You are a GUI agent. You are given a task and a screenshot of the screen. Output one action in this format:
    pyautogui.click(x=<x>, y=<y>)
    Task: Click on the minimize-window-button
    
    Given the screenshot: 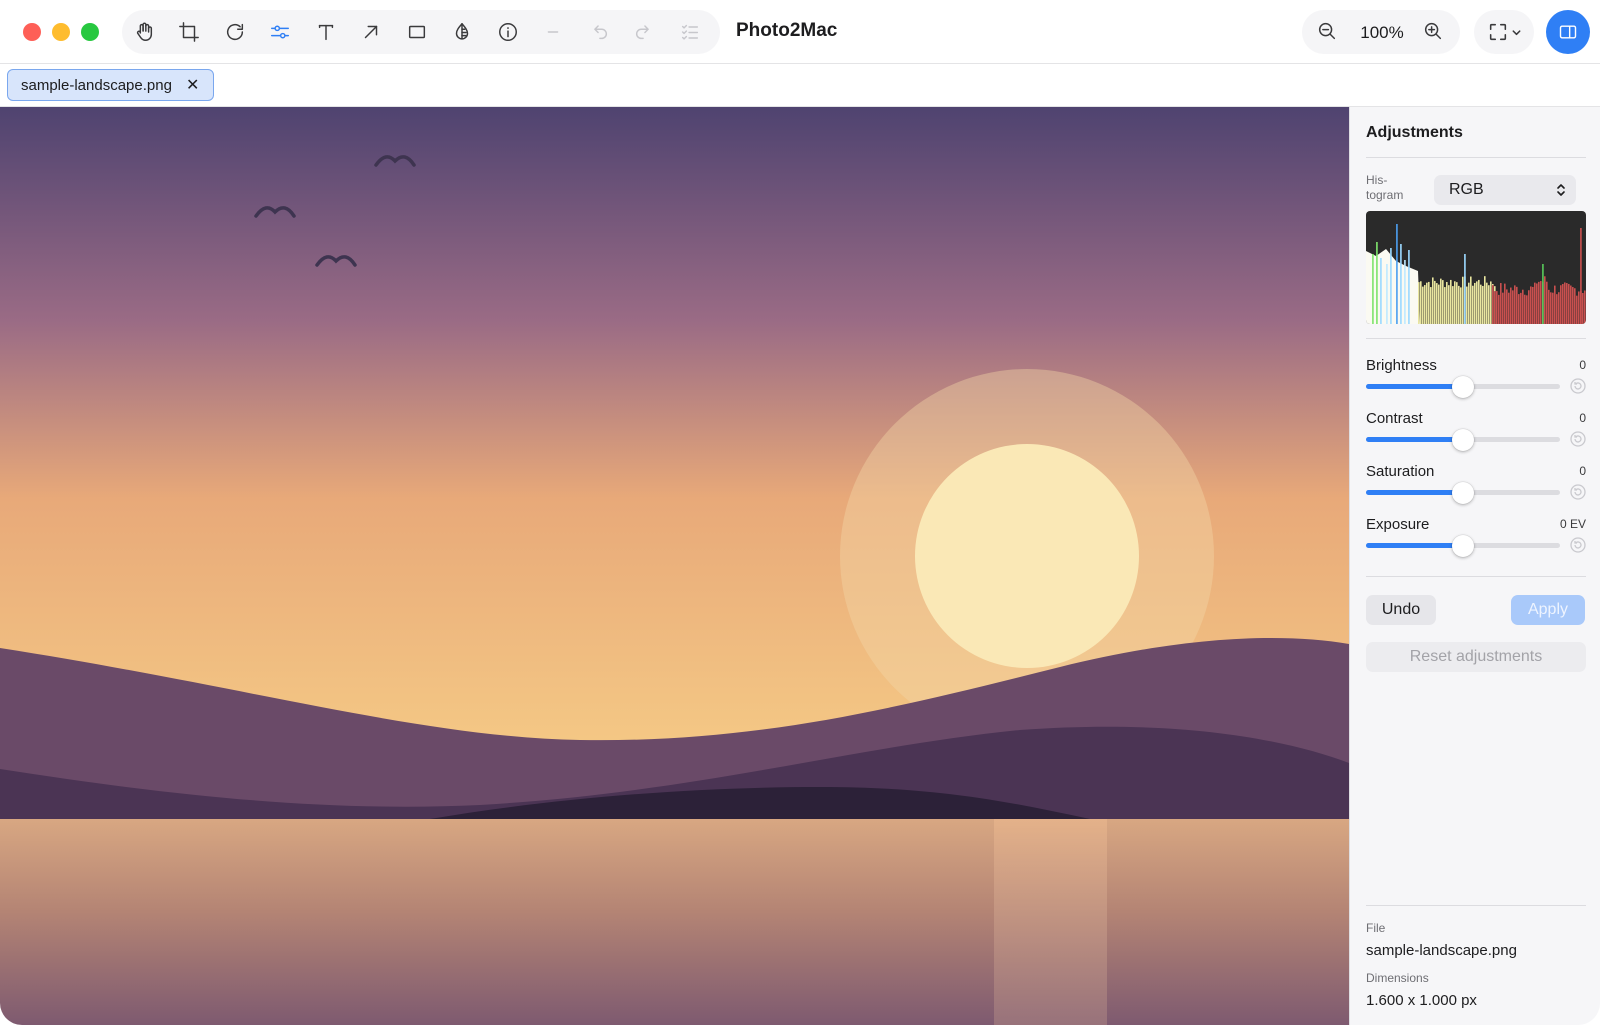 What is the action you would take?
    pyautogui.click(x=61, y=32)
    